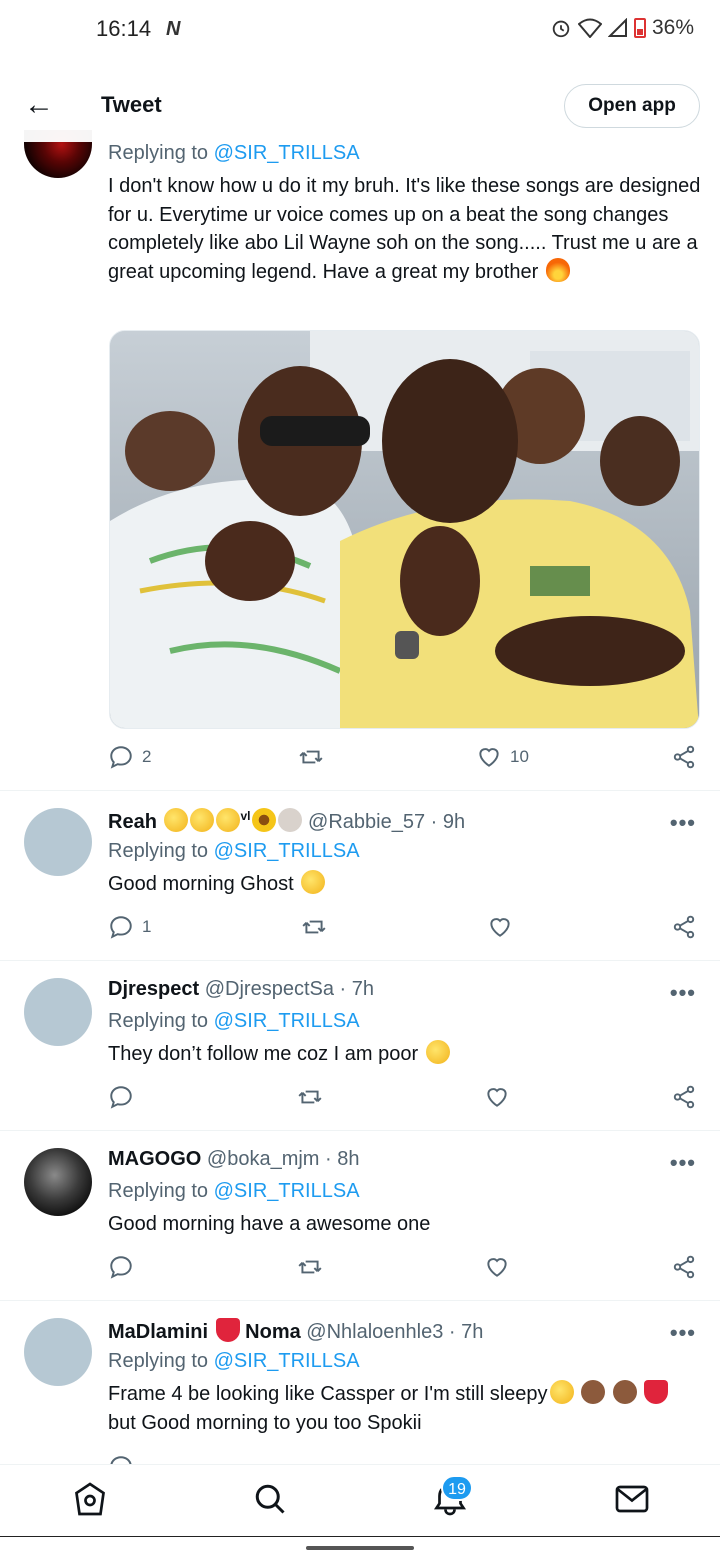 This screenshot has height=1560, width=720. I want to click on tweet-text: They don’t follow me coz I am poor, so click(403, 1054).